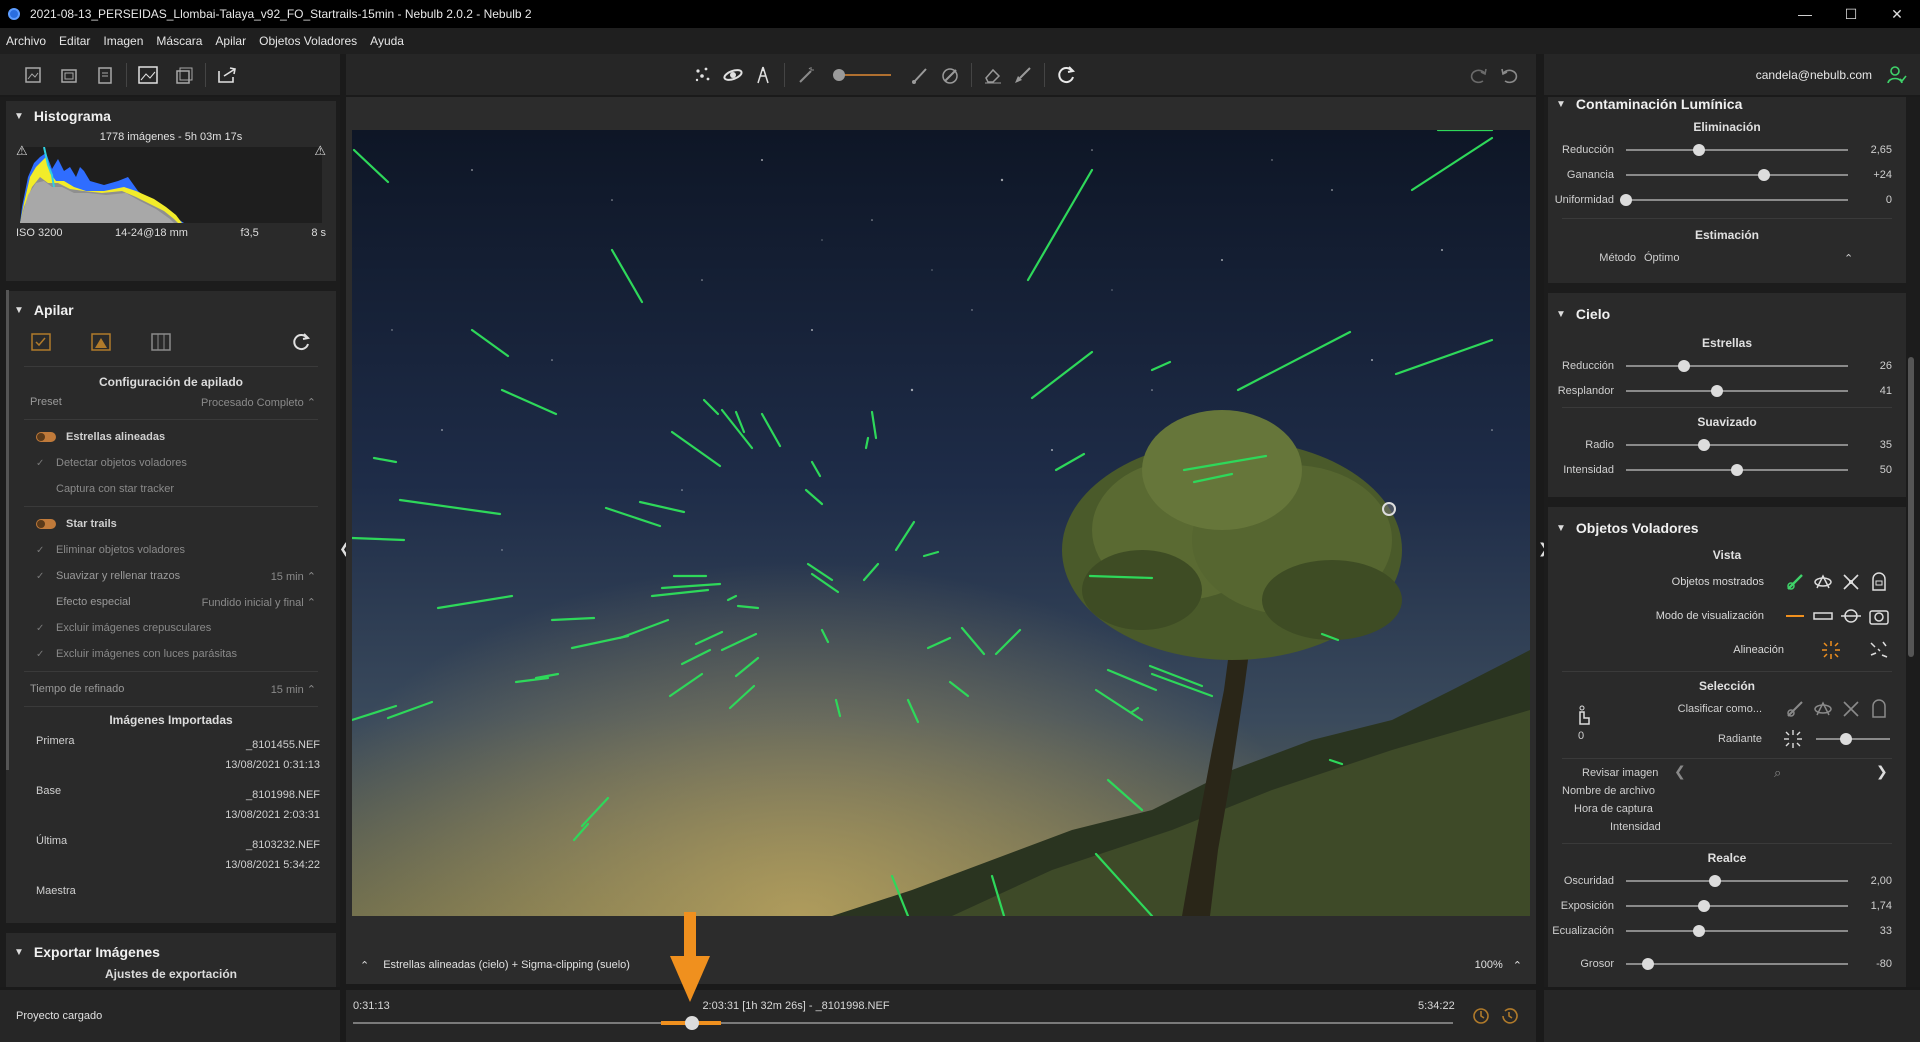 The width and height of the screenshot is (1920, 1042). What do you see at coordinates (161, 343) in the screenshot?
I see `stack-frames-icon` at bounding box center [161, 343].